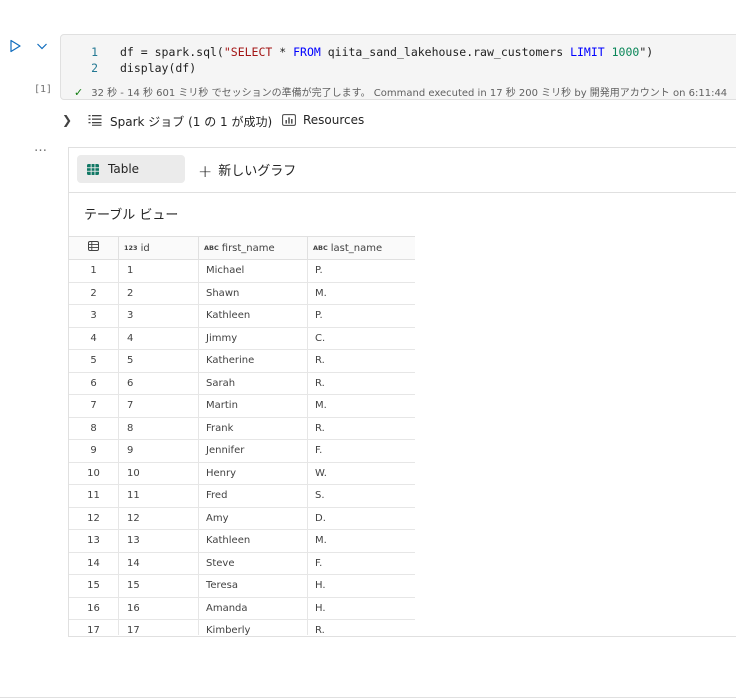 Image resolution: width=736 pixels, height=698 pixels. Describe the element at coordinates (247, 171) in the screenshot. I see `new-chart-button: + 新しいグラフ` at that location.